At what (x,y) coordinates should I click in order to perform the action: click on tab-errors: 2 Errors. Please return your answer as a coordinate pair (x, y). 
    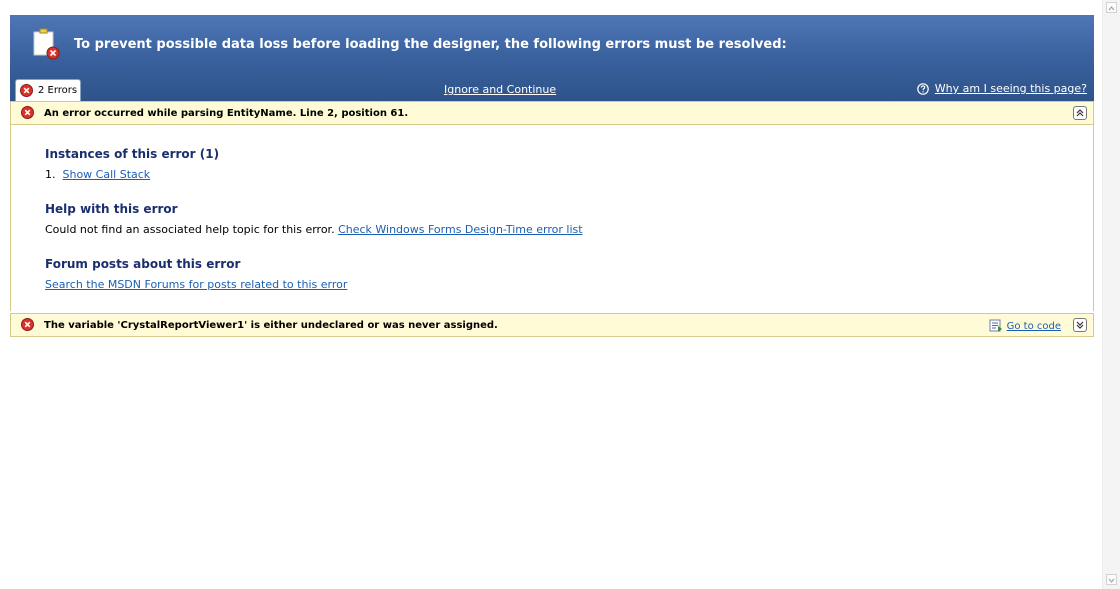
    Looking at the image, I should click on (48, 90).